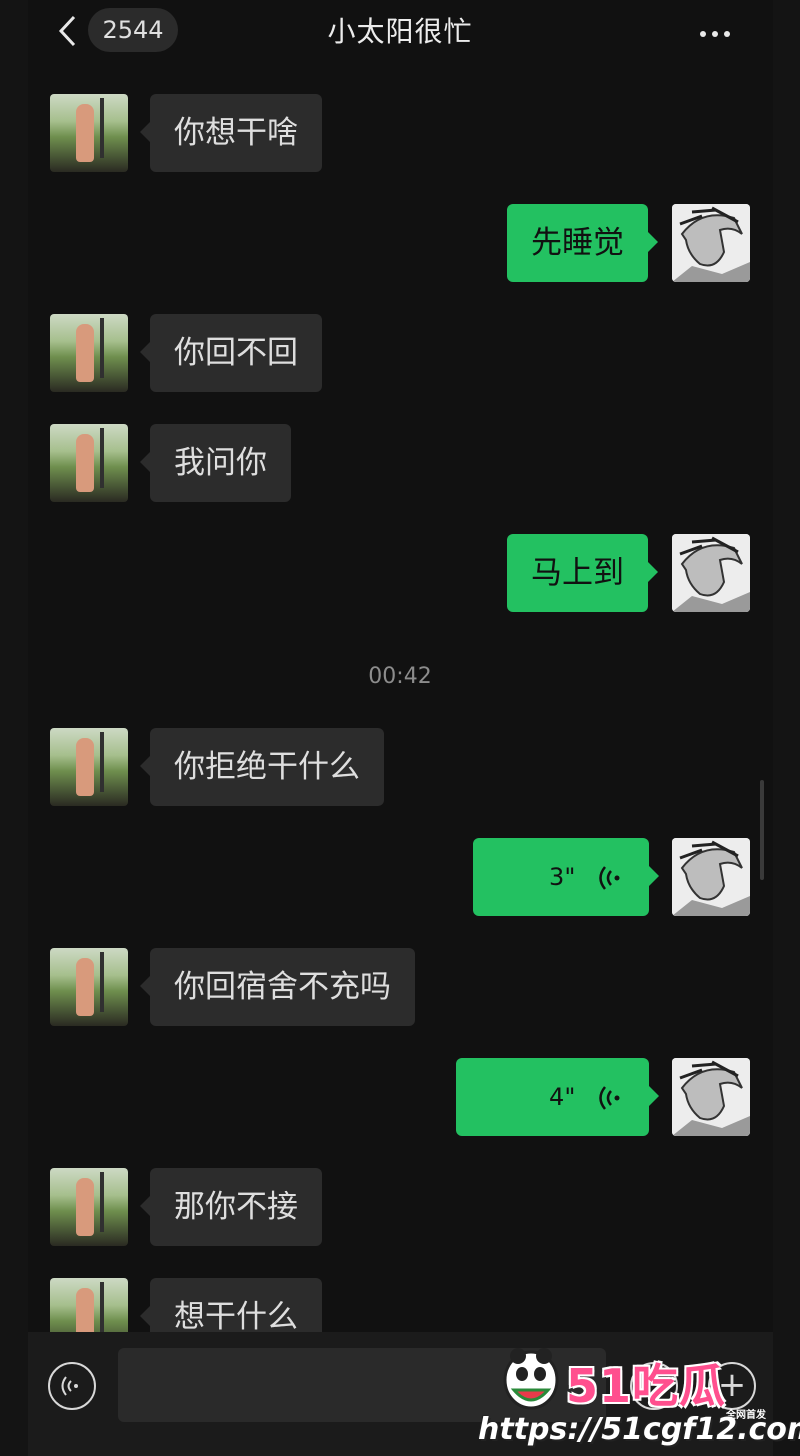  I want to click on unread-count-badge: 2544, so click(133, 30).